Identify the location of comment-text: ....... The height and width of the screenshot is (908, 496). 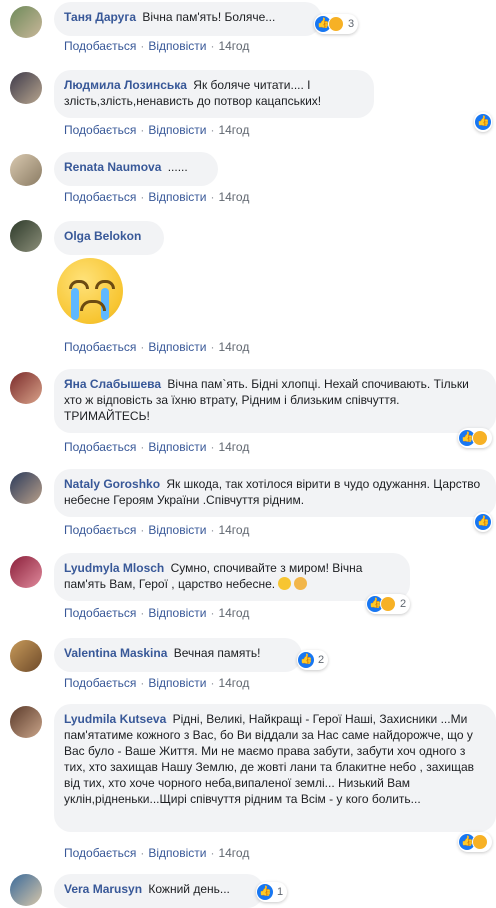
(177, 167).